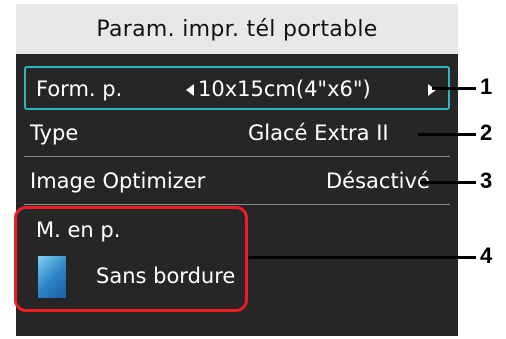 The height and width of the screenshot is (339, 506). What do you see at coordinates (432, 90) in the screenshot?
I see `arrow-right-icon` at bounding box center [432, 90].